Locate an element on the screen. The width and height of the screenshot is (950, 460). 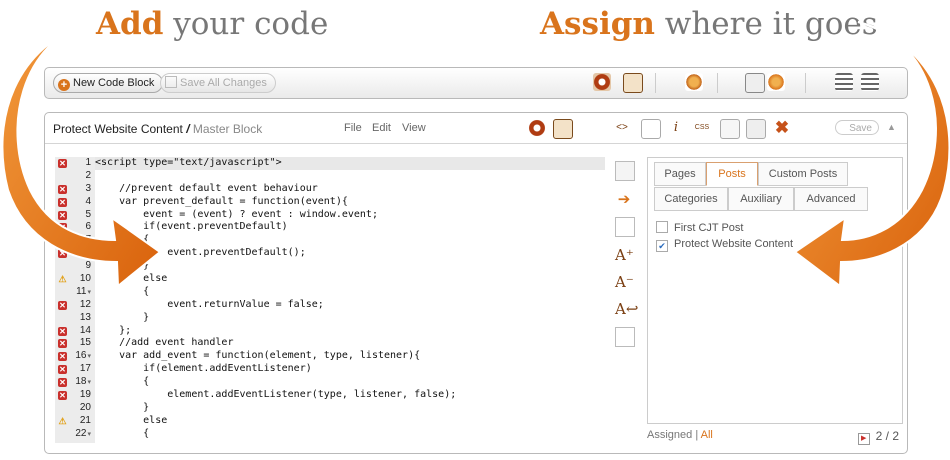
new-code-block-button: + New Code Block is located at coordinates (108, 83).